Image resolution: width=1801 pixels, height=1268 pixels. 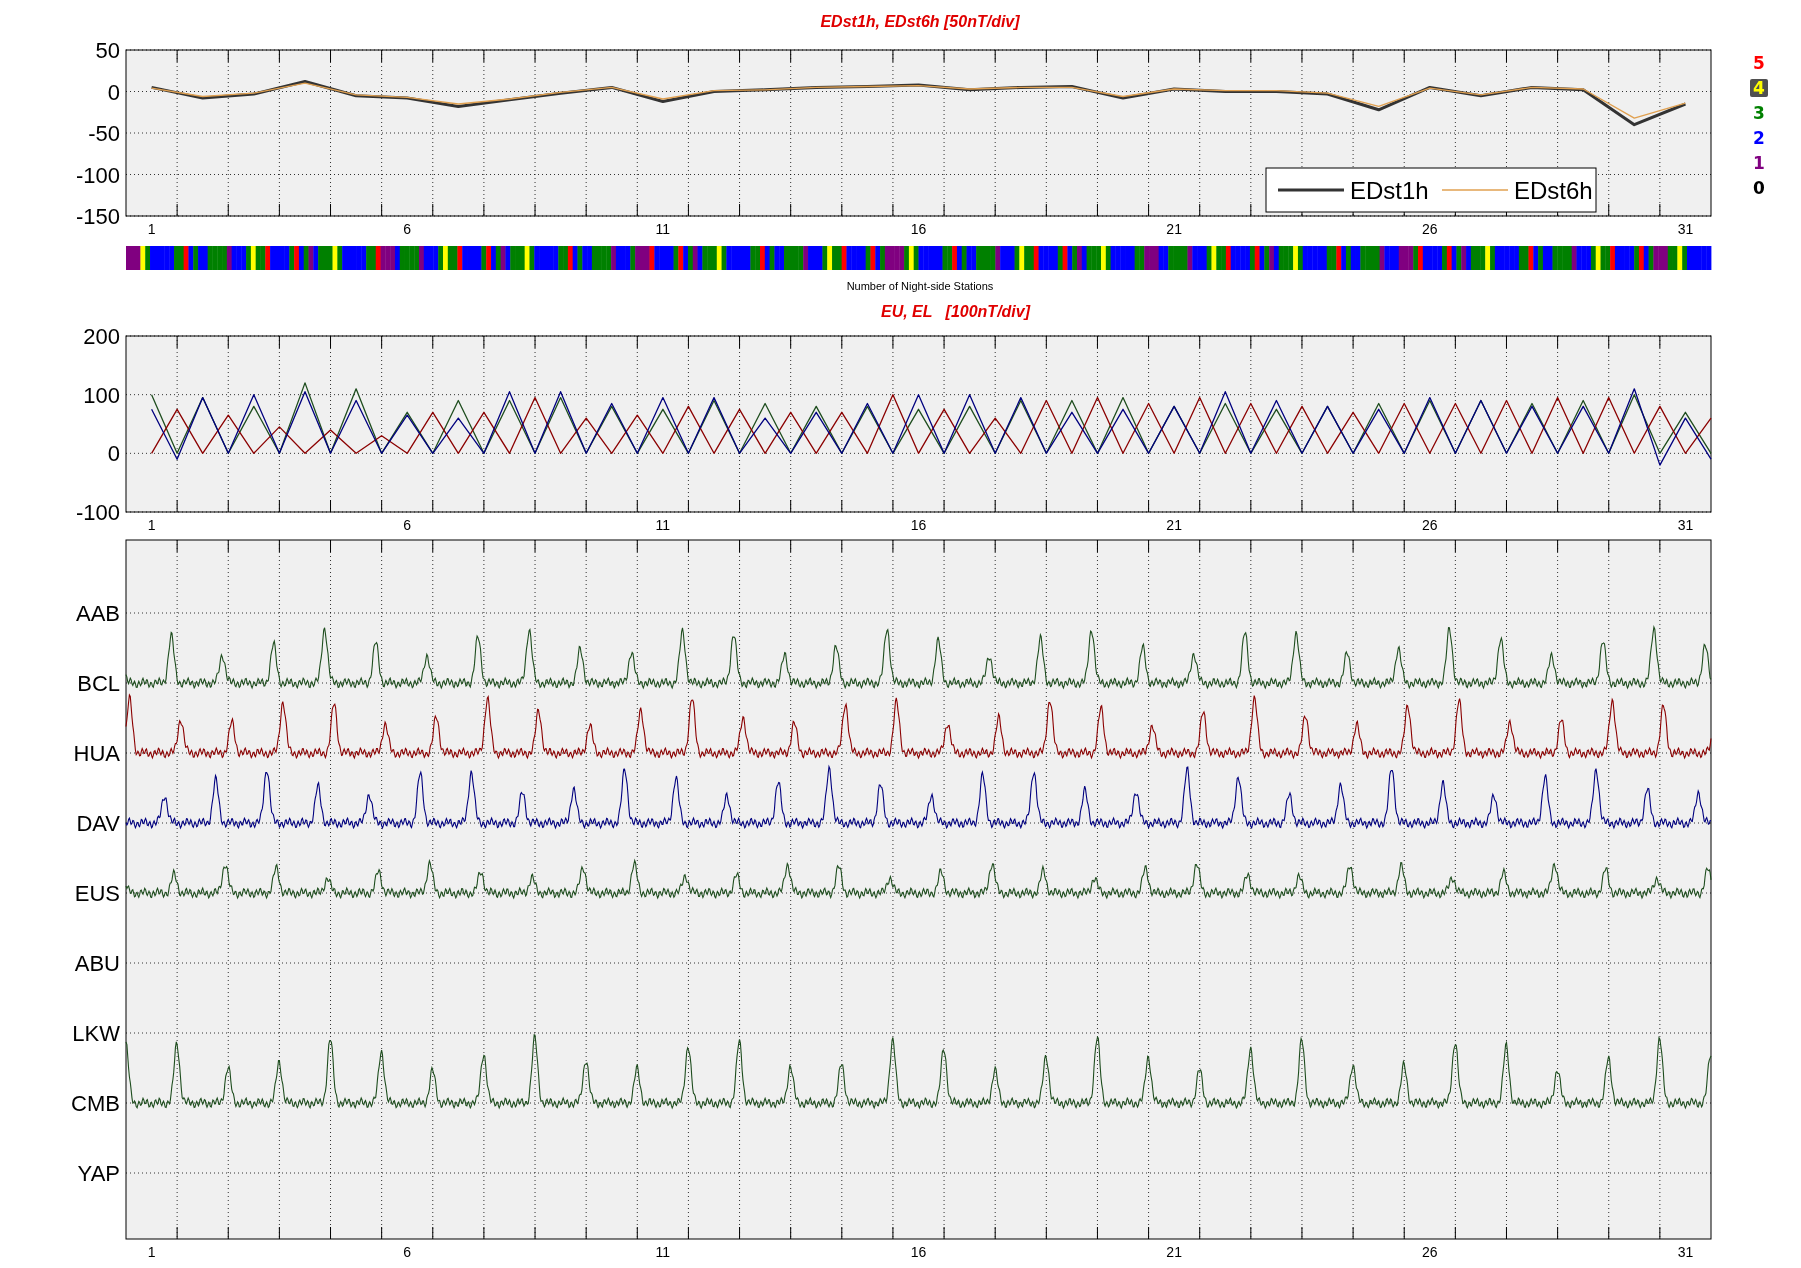 What do you see at coordinates (920, 286) in the screenshot?
I see `color-bar-caption: Number of Night-side Stations` at bounding box center [920, 286].